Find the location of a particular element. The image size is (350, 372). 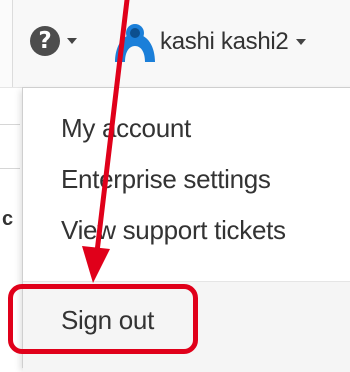

user-menu-toggle: kashi kashi2 is located at coordinates (209, 42).